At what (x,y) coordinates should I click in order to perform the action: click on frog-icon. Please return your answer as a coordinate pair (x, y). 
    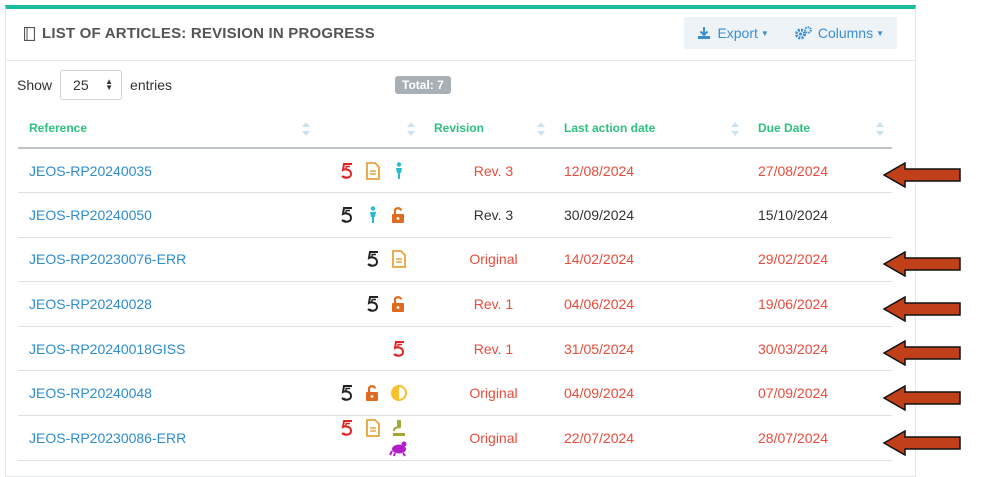
    Looking at the image, I should click on (399, 448).